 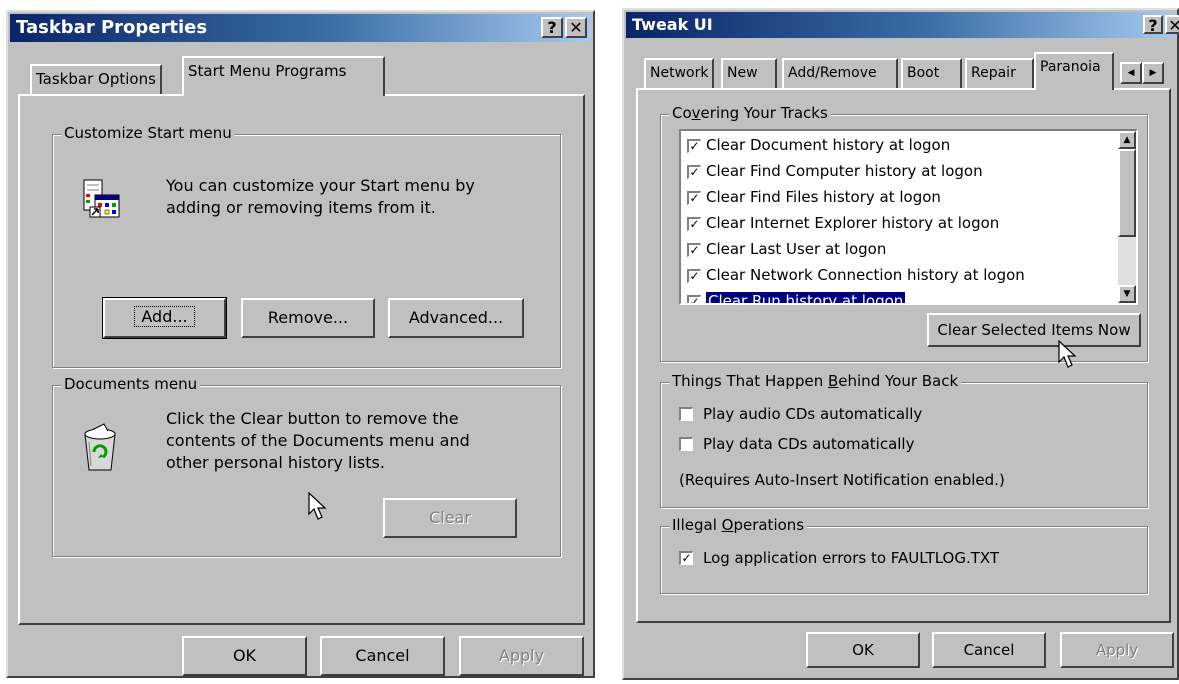 What do you see at coordinates (283, 76) in the screenshot?
I see `tab-start-menu-programs: Start Menu Programs` at bounding box center [283, 76].